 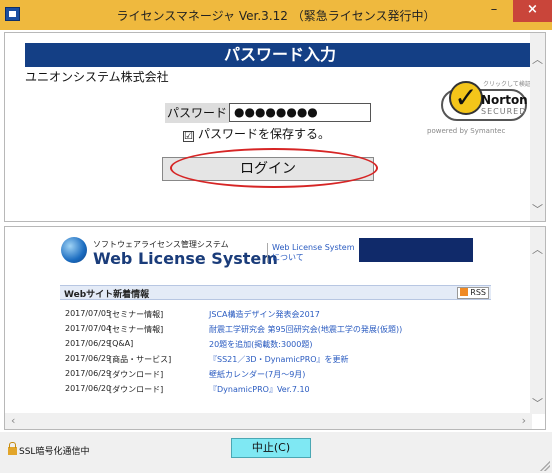 What do you see at coordinates (280, 55) in the screenshot?
I see `page-title: パスワード入力` at bounding box center [280, 55].